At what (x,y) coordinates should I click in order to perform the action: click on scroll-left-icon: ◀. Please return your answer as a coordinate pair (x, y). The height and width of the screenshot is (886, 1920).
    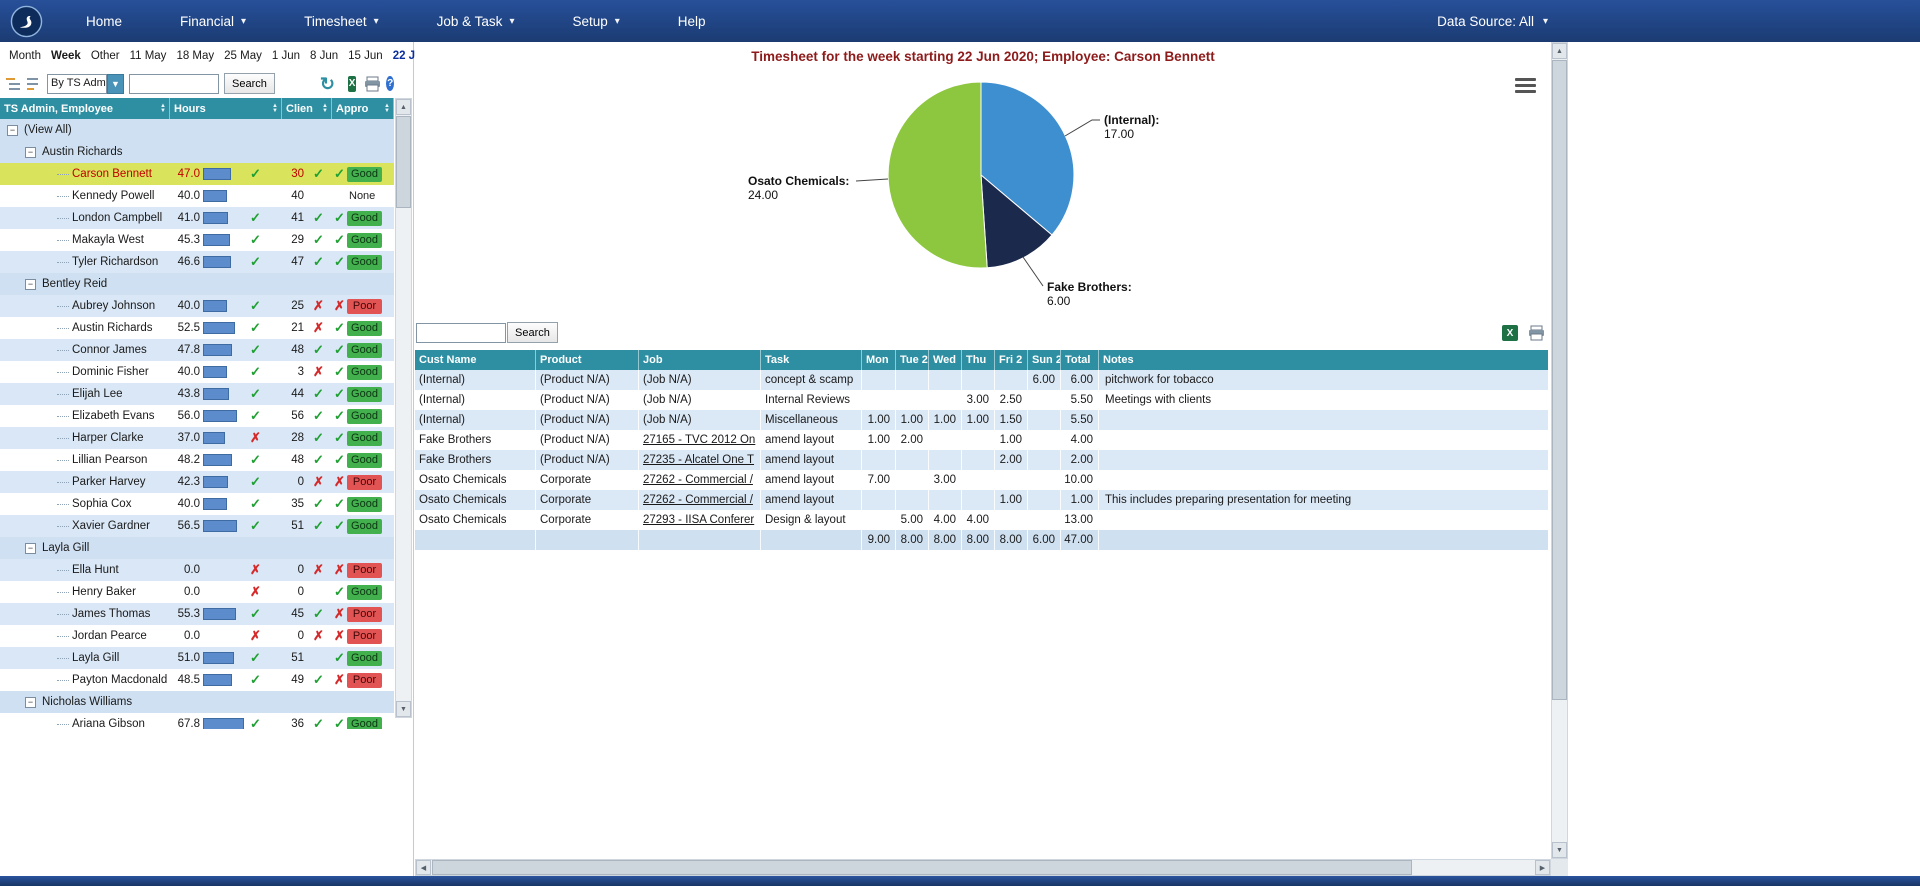
    Looking at the image, I should click on (423, 867).